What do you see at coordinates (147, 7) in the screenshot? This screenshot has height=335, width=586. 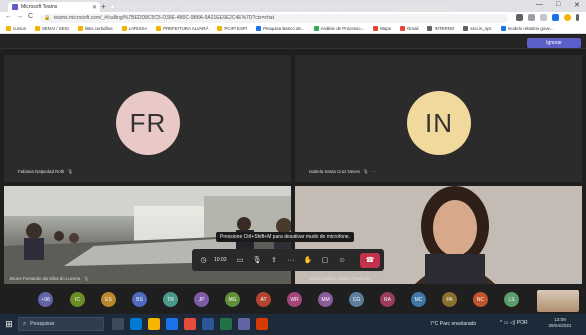 I see `banner-heading: Gravação e transcrição` at bounding box center [147, 7].